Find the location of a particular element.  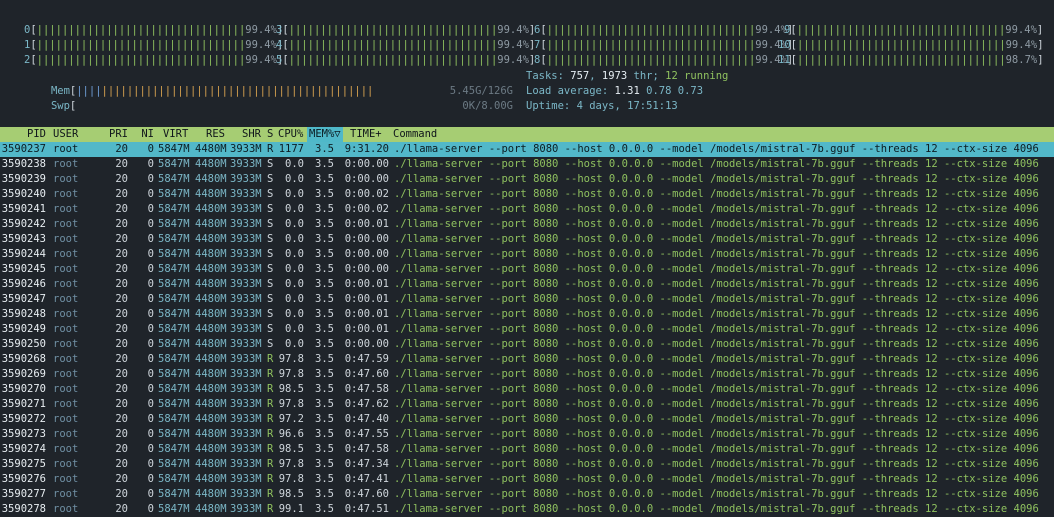

col-pid: PID is located at coordinates (23, 134).